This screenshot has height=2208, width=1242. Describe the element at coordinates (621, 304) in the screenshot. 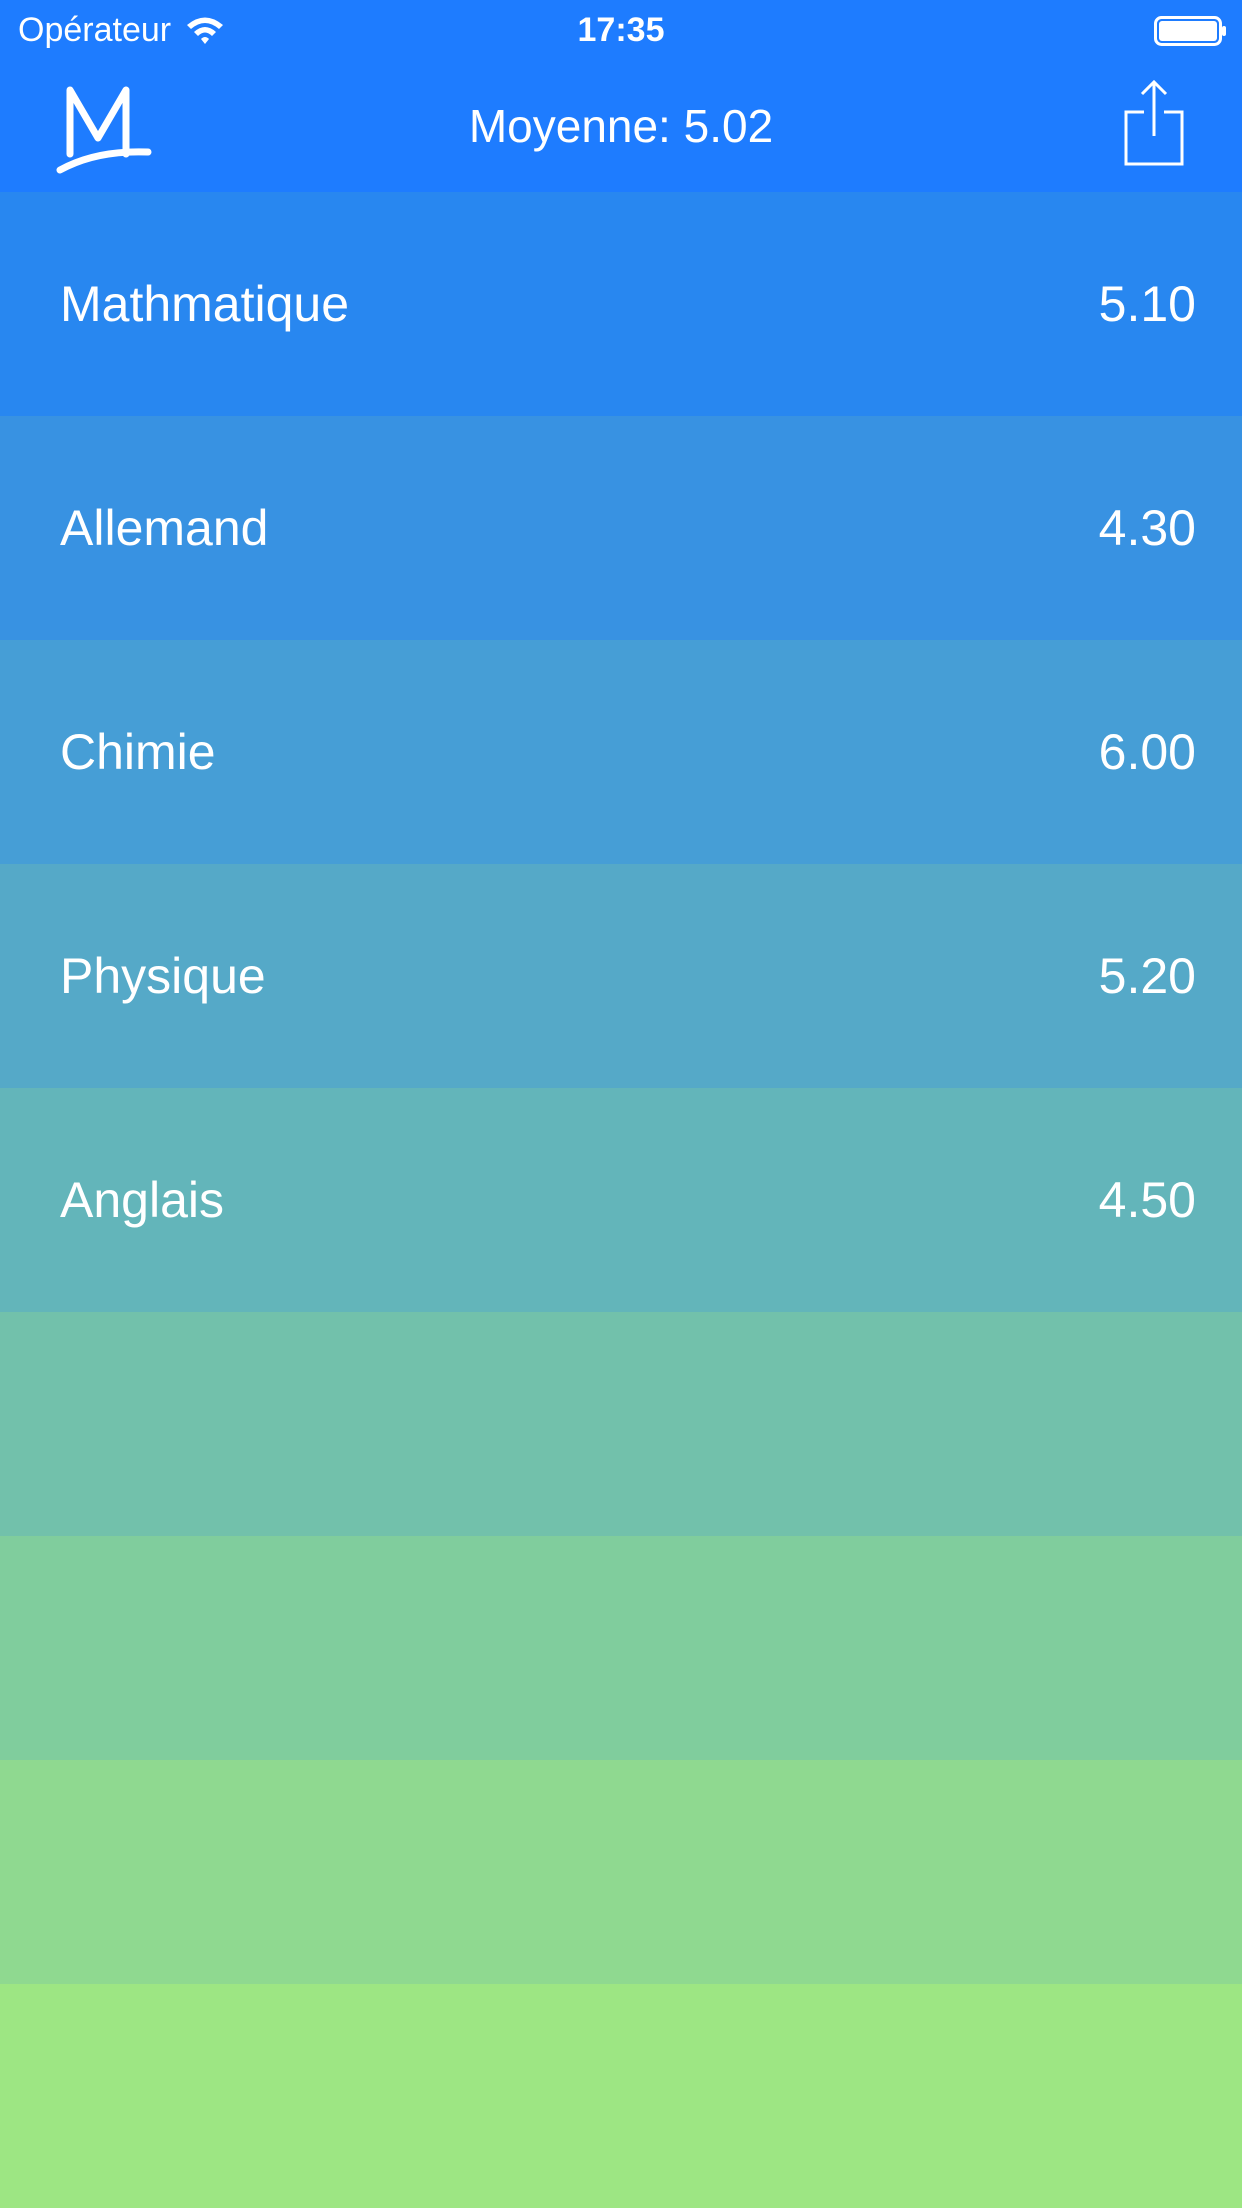

I see `subject-row: Mathmatique 5.10` at that location.